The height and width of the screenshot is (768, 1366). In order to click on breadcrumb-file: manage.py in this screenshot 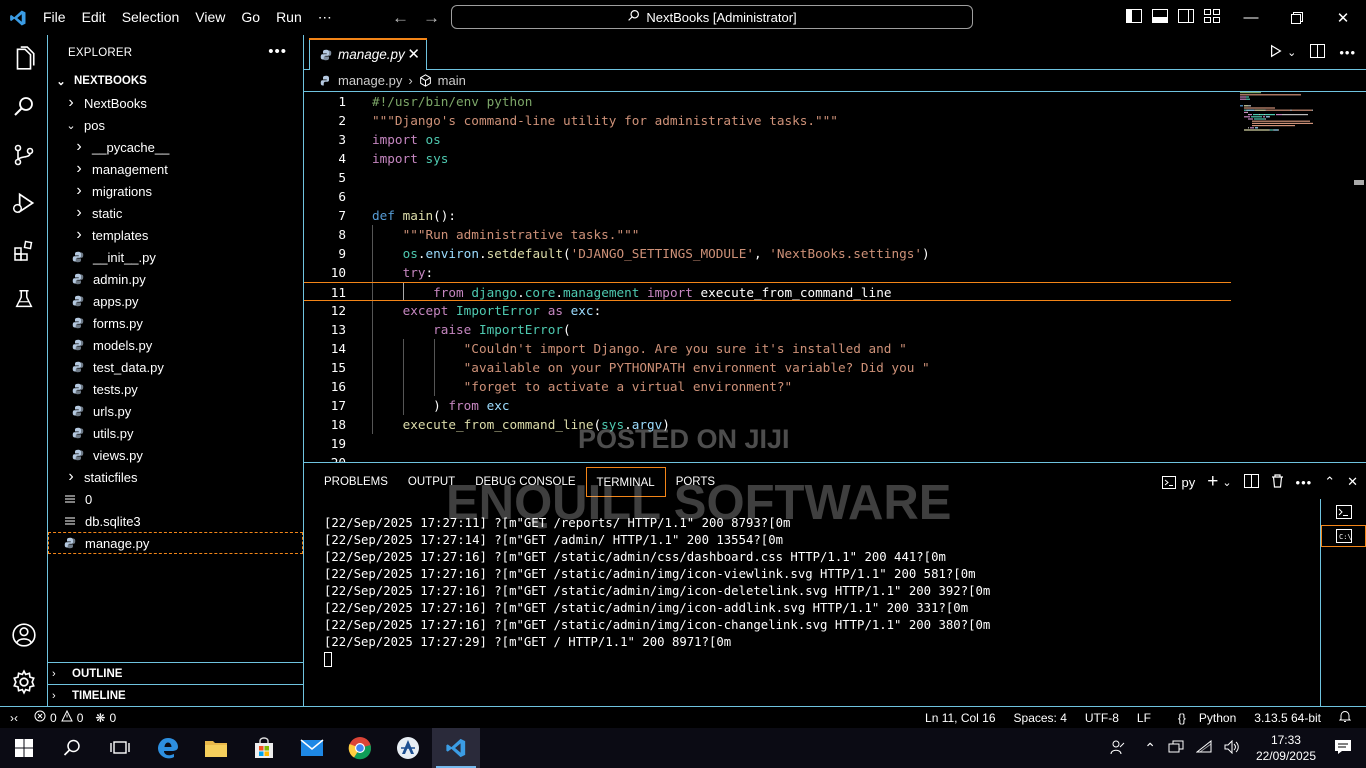, I will do `click(370, 80)`.